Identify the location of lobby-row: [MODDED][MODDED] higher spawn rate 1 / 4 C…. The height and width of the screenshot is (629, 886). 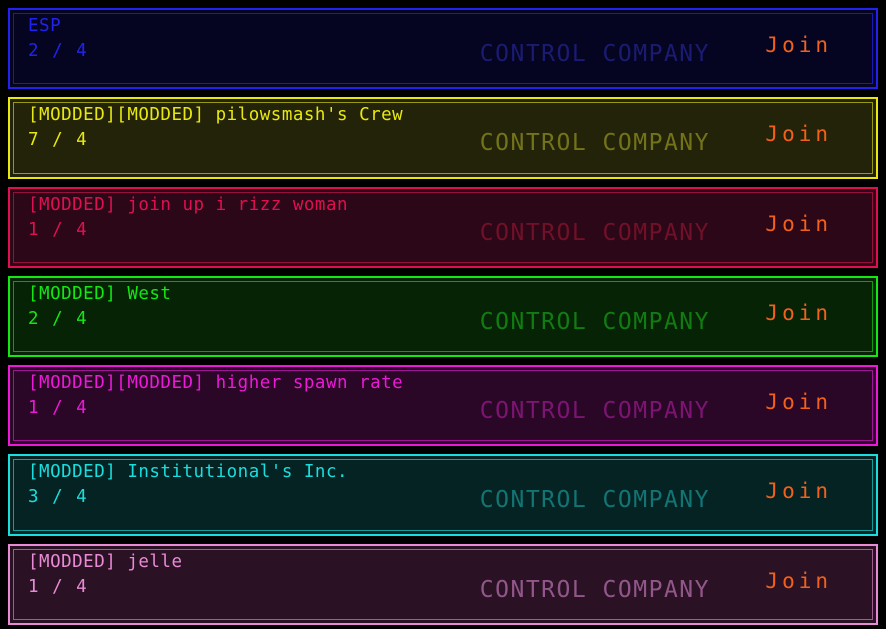
(443, 406).